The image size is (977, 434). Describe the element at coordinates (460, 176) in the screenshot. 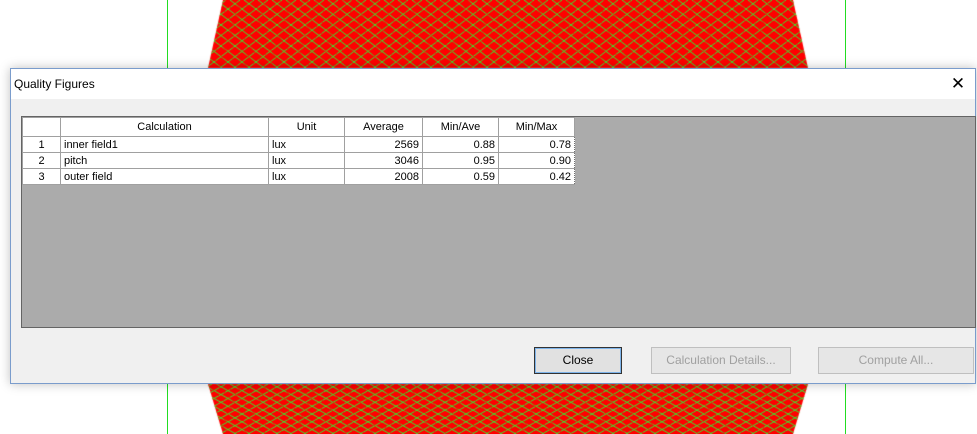

I see `cell-min-ave: 0.59` at that location.